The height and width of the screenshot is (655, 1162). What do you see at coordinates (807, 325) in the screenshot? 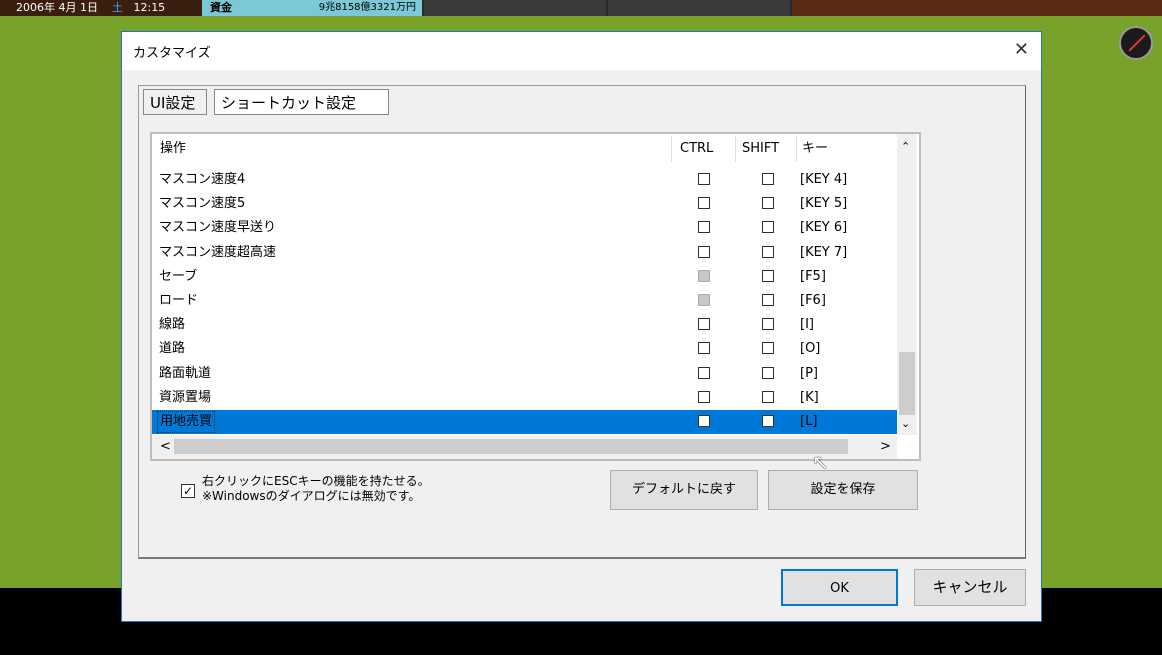
I see `key-binding: [I]` at bounding box center [807, 325].